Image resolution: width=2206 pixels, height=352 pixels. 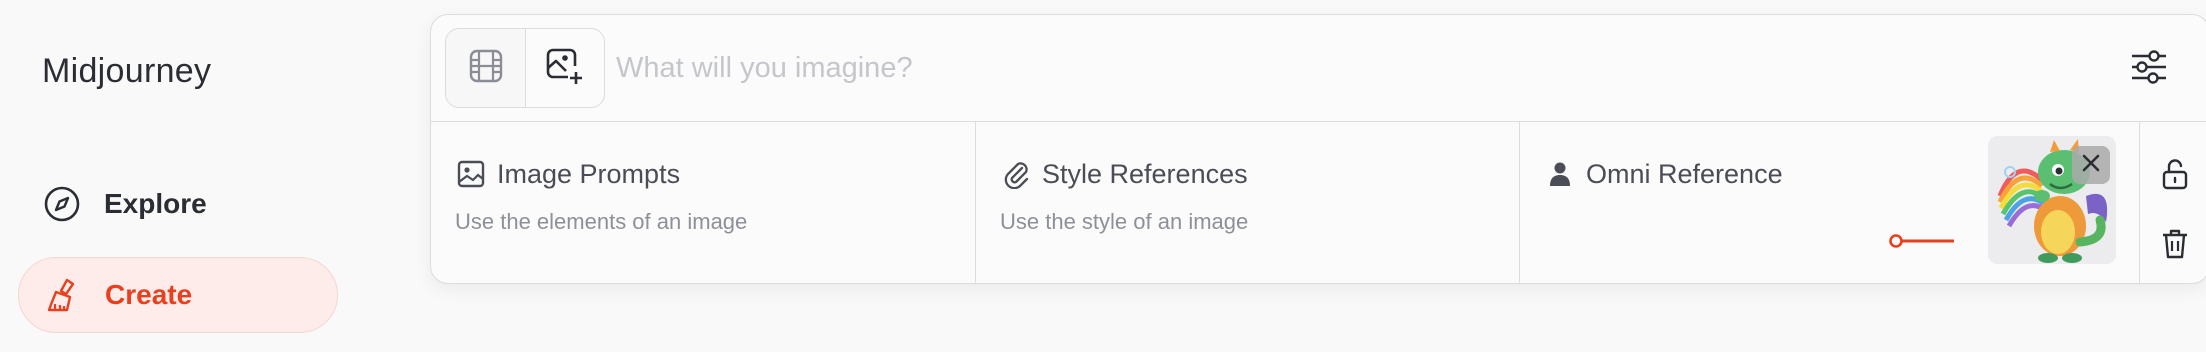 I want to click on remove-reference-button, so click(x=2091, y=165).